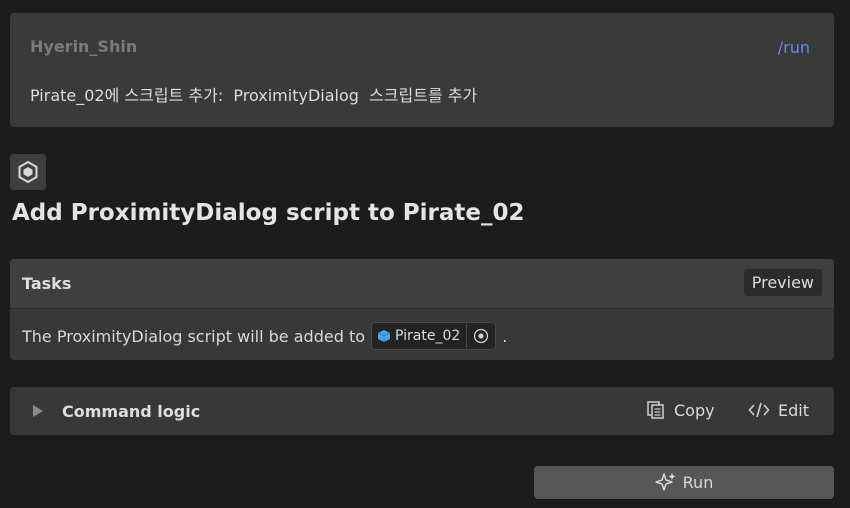 This screenshot has height=508, width=850. Describe the element at coordinates (759, 410) in the screenshot. I see `code-icon` at that location.